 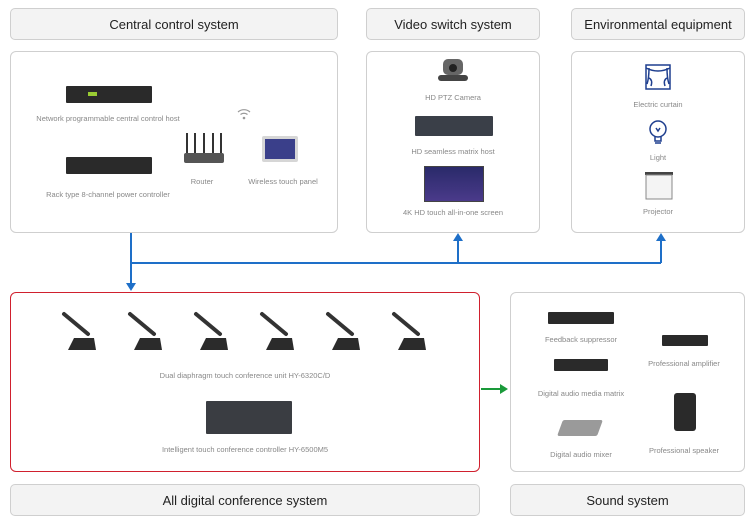 What do you see at coordinates (627, 500) in the screenshot?
I see `header-sound: Sound system` at bounding box center [627, 500].